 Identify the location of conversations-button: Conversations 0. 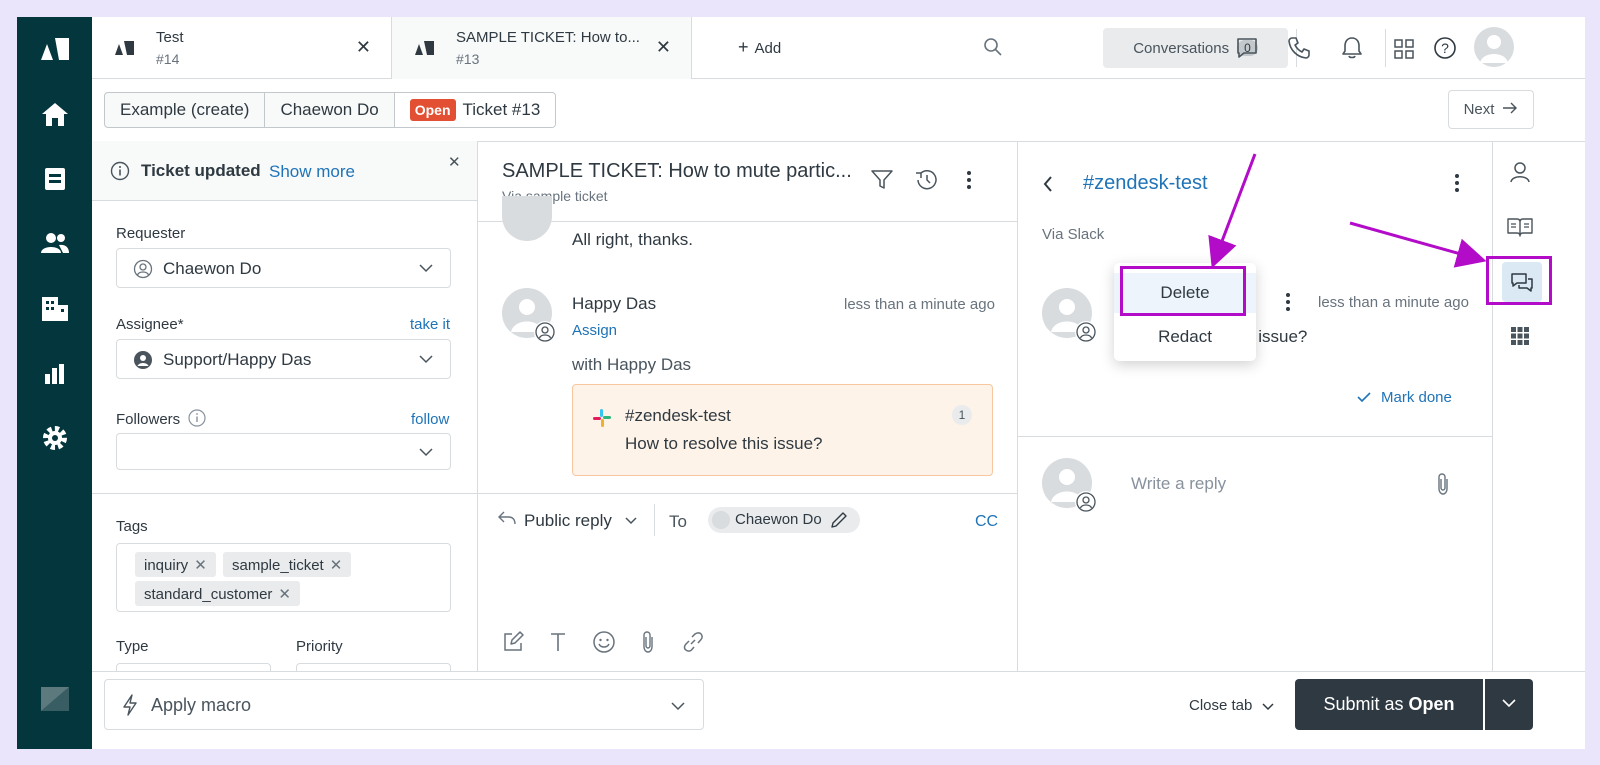
(1195, 48).